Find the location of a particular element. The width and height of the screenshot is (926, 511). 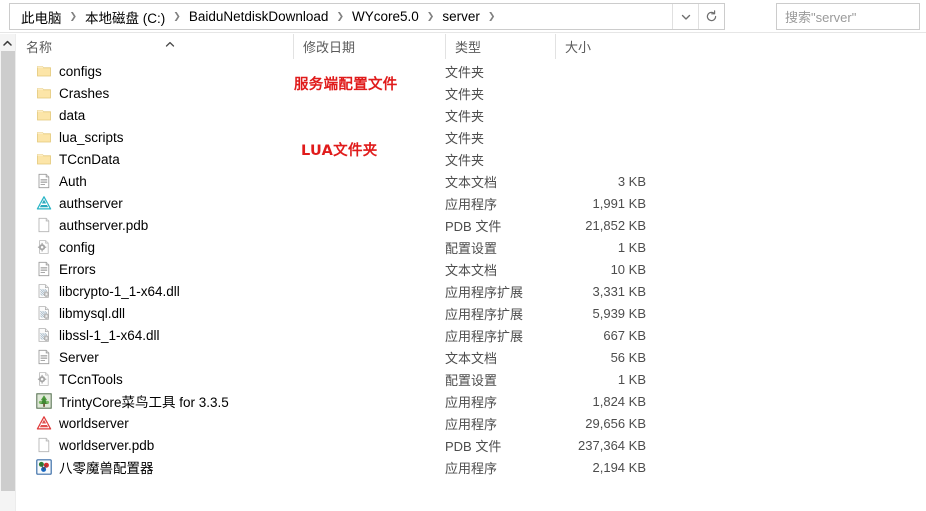

file-name-label: Server is located at coordinates (79, 357).